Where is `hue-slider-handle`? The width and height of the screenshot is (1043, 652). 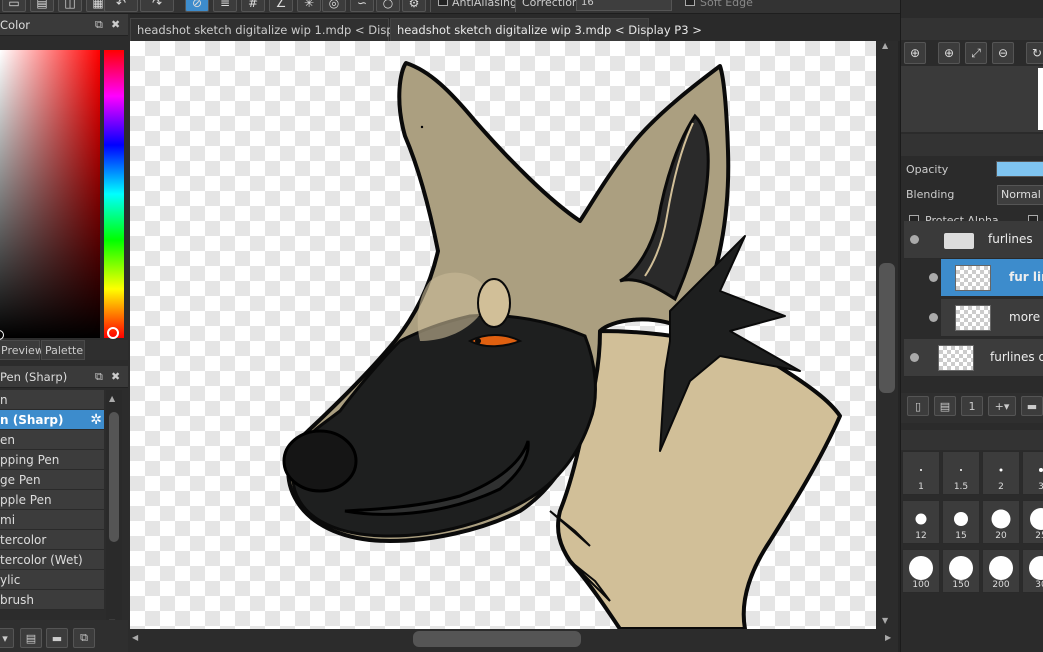
hue-slider-handle is located at coordinates (113, 333).